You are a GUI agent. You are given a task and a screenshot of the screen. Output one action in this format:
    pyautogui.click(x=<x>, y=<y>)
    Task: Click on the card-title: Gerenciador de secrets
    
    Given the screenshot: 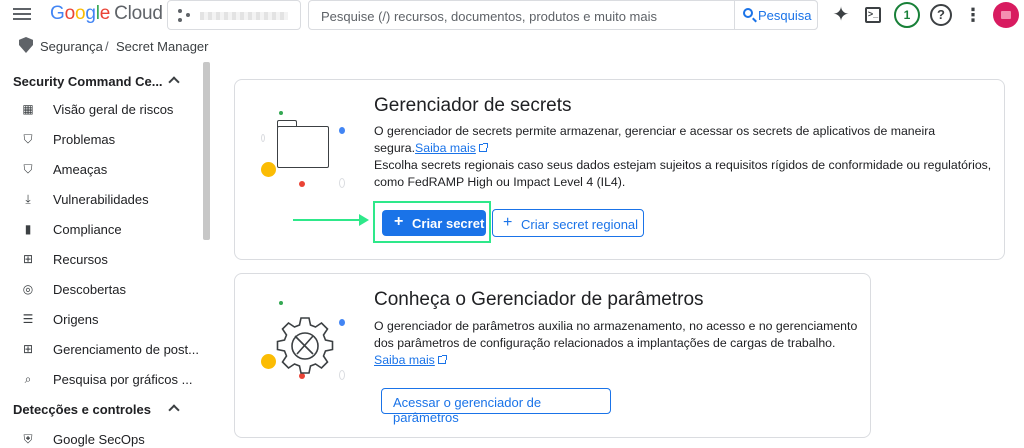 What is the action you would take?
    pyautogui.click(x=473, y=105)
    